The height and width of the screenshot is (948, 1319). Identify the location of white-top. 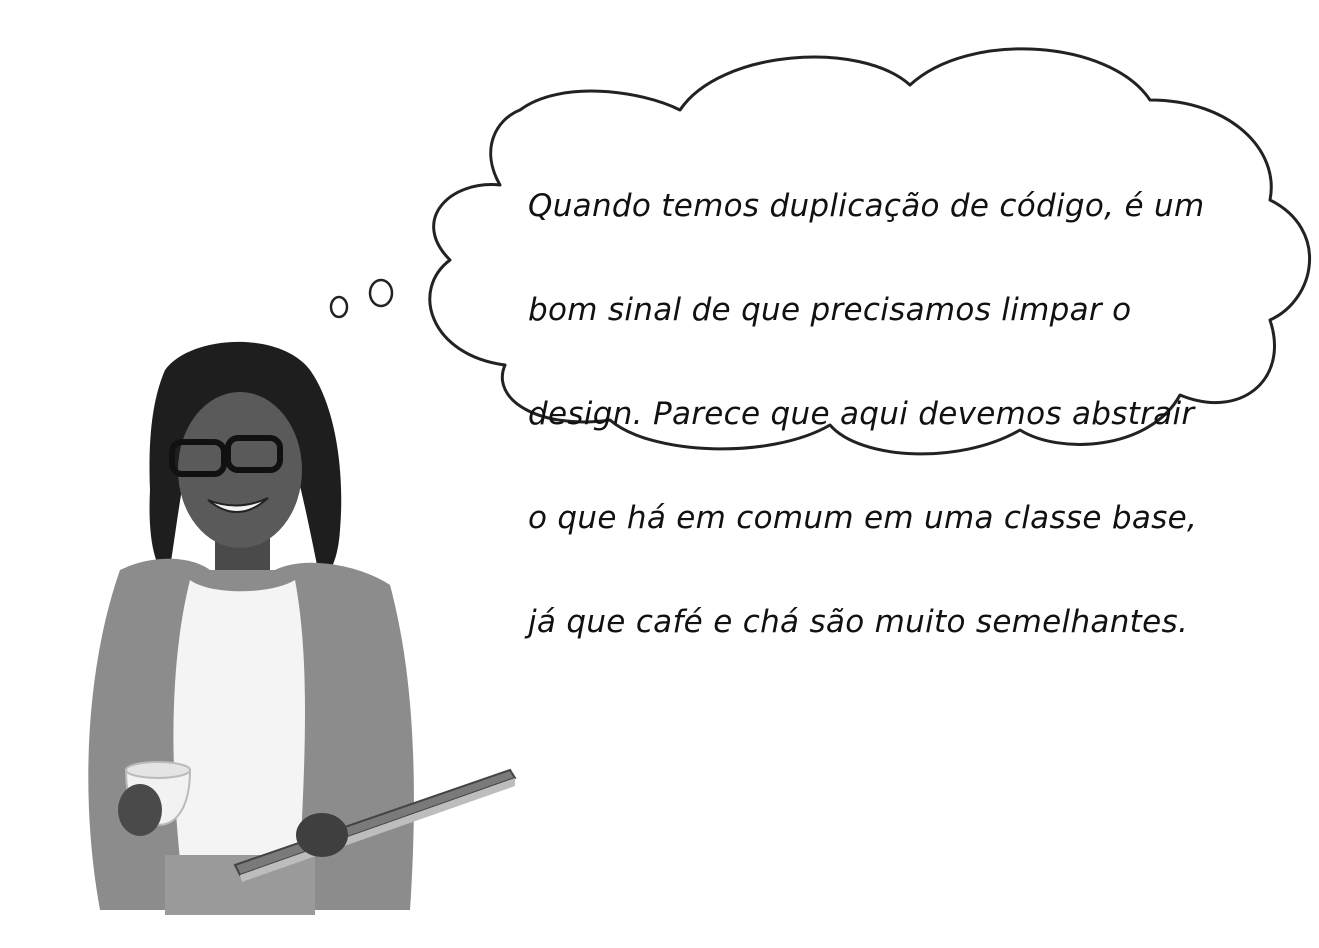
(239, 720).